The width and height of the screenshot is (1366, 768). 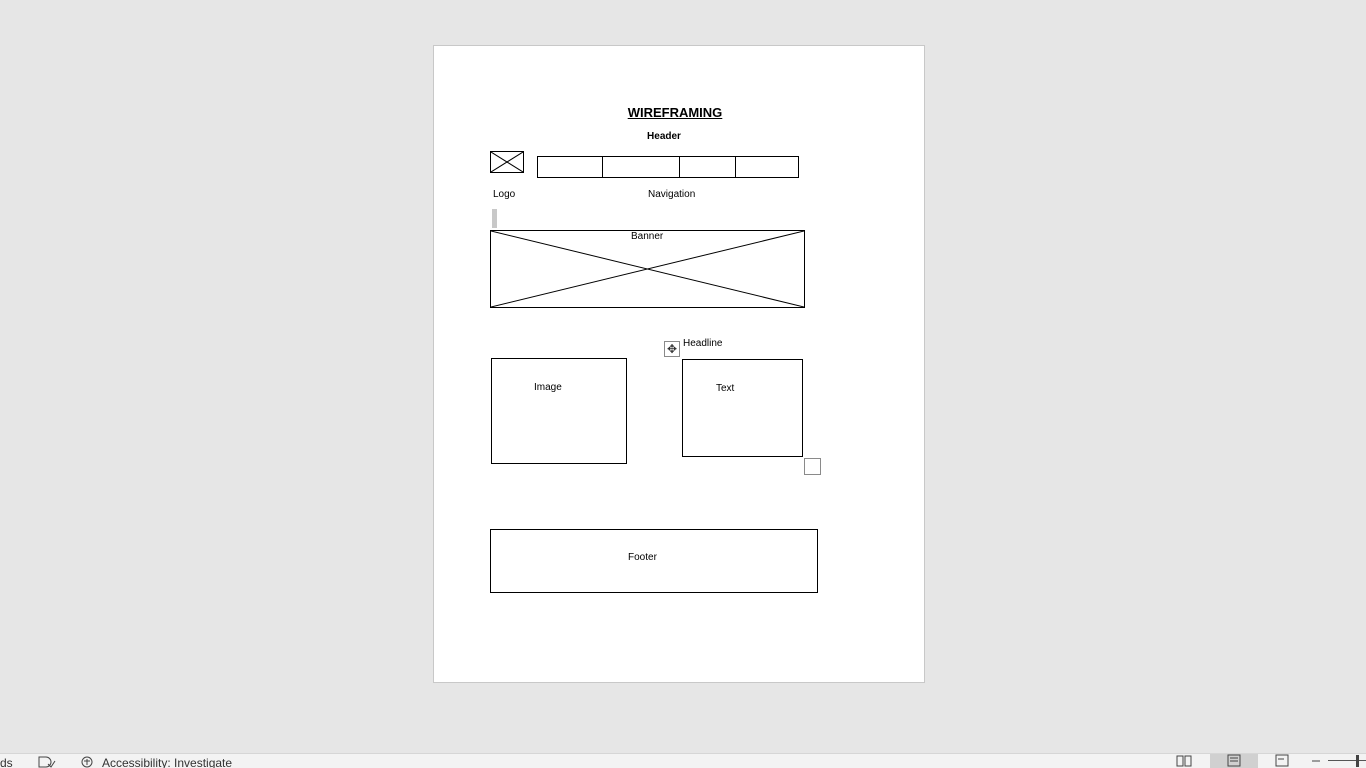 I want to click on headline-label: Headline, so click(x=703, y=343).